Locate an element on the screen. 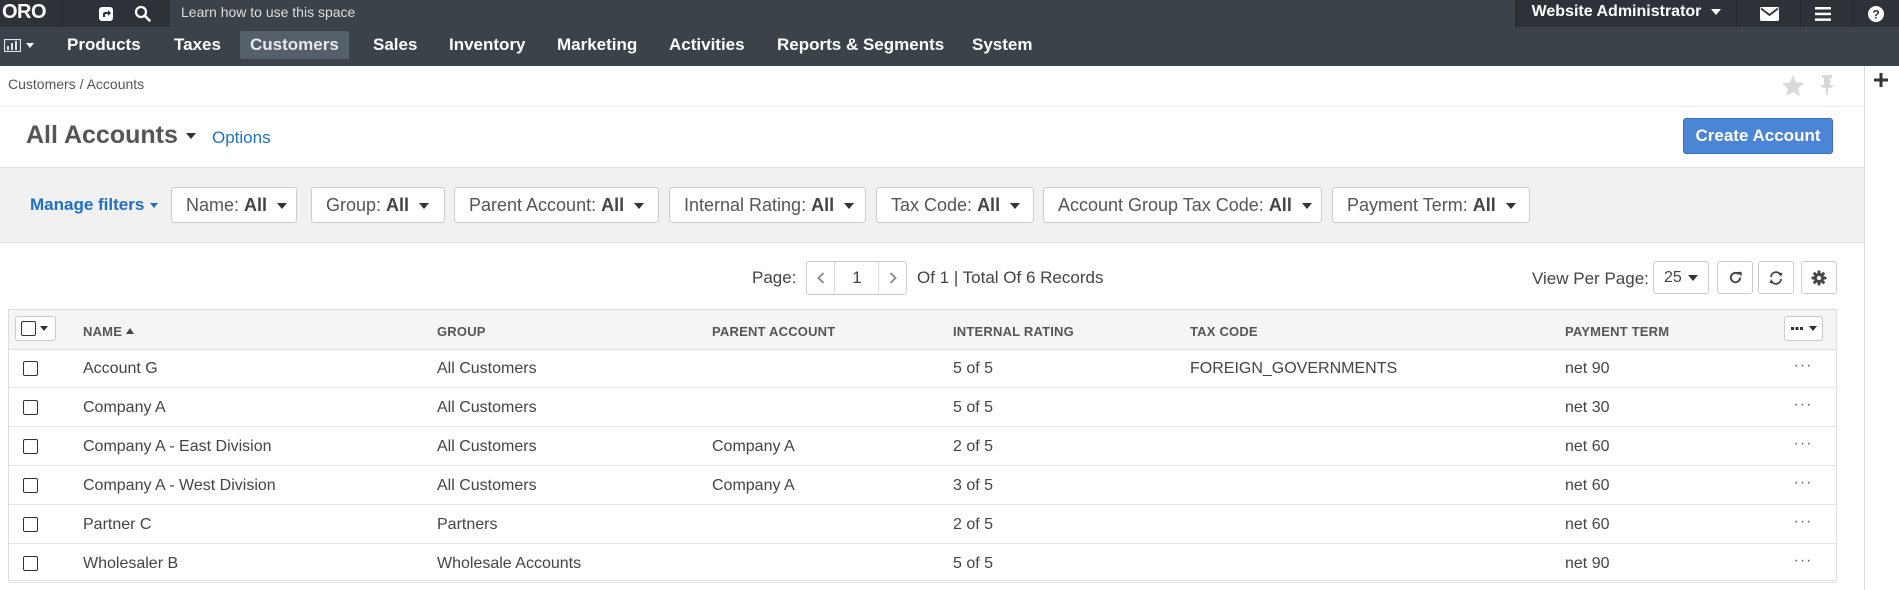 This screenshot has width=1899, height=590. filter-account-group-tax-code: Account Group Tax Code: All is located at coordinates (1182, 205).